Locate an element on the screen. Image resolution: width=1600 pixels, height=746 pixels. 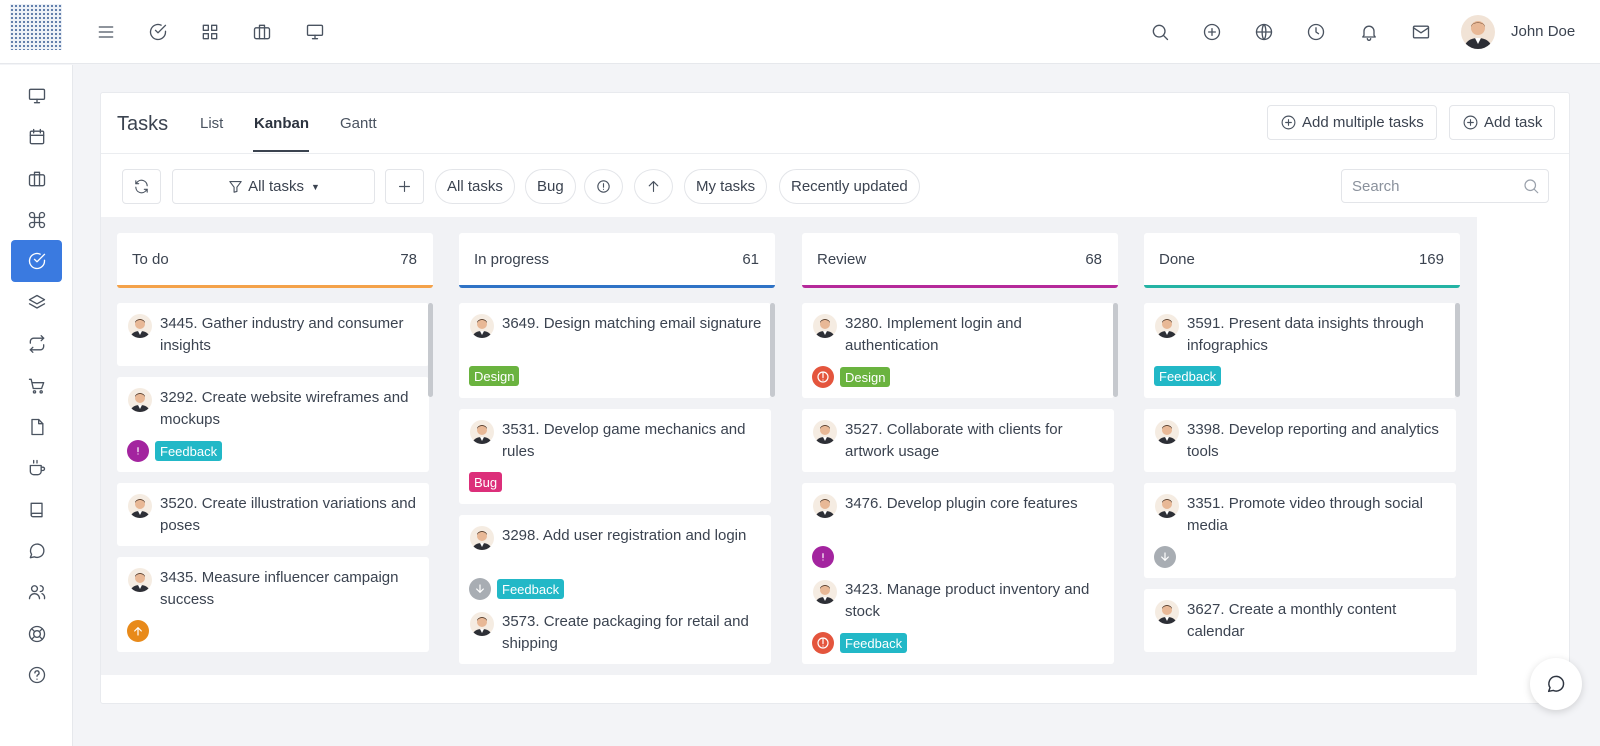
refresh-button is located at coordinates (141, 186).